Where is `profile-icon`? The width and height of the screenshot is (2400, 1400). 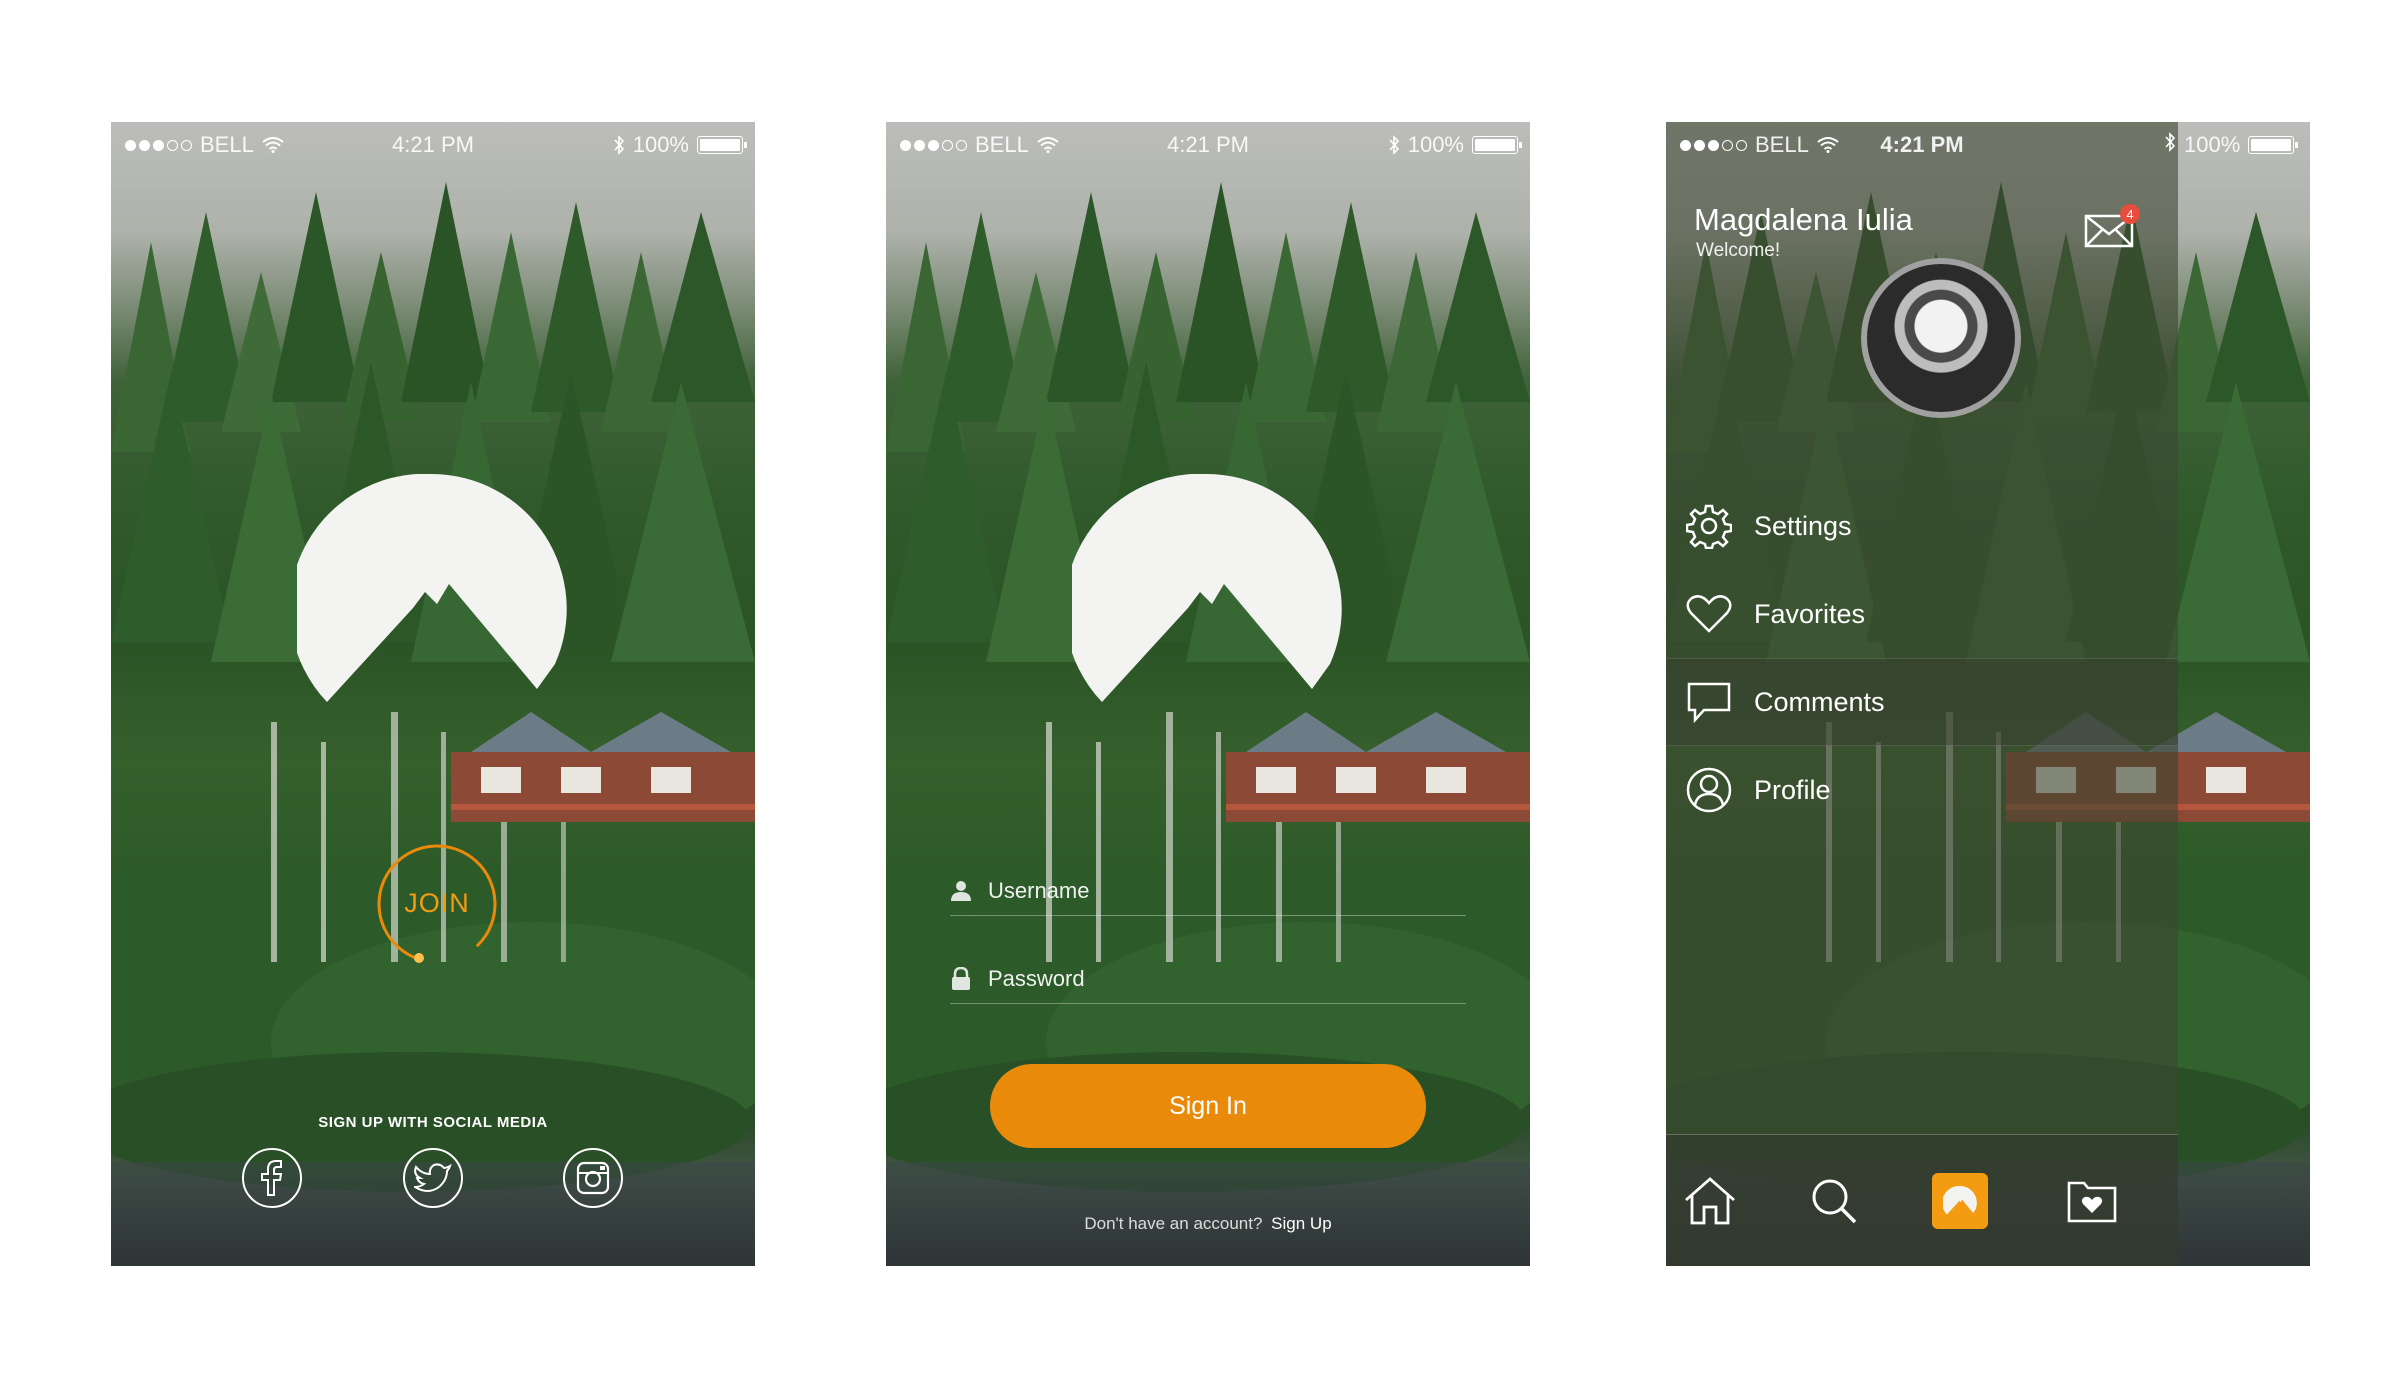 profile-icon is located at coordinates (1709, 790).